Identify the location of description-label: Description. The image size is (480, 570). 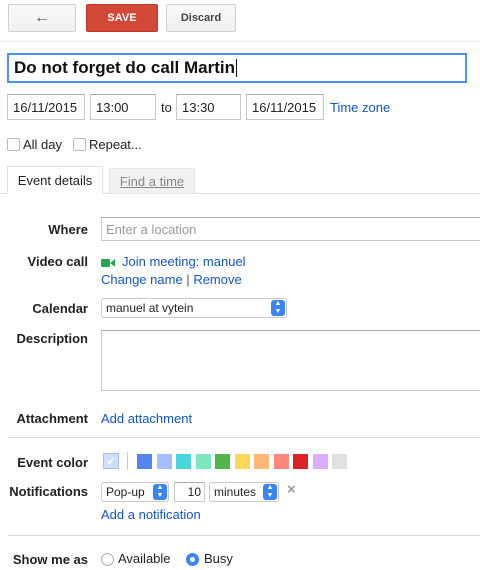
(52, 338).